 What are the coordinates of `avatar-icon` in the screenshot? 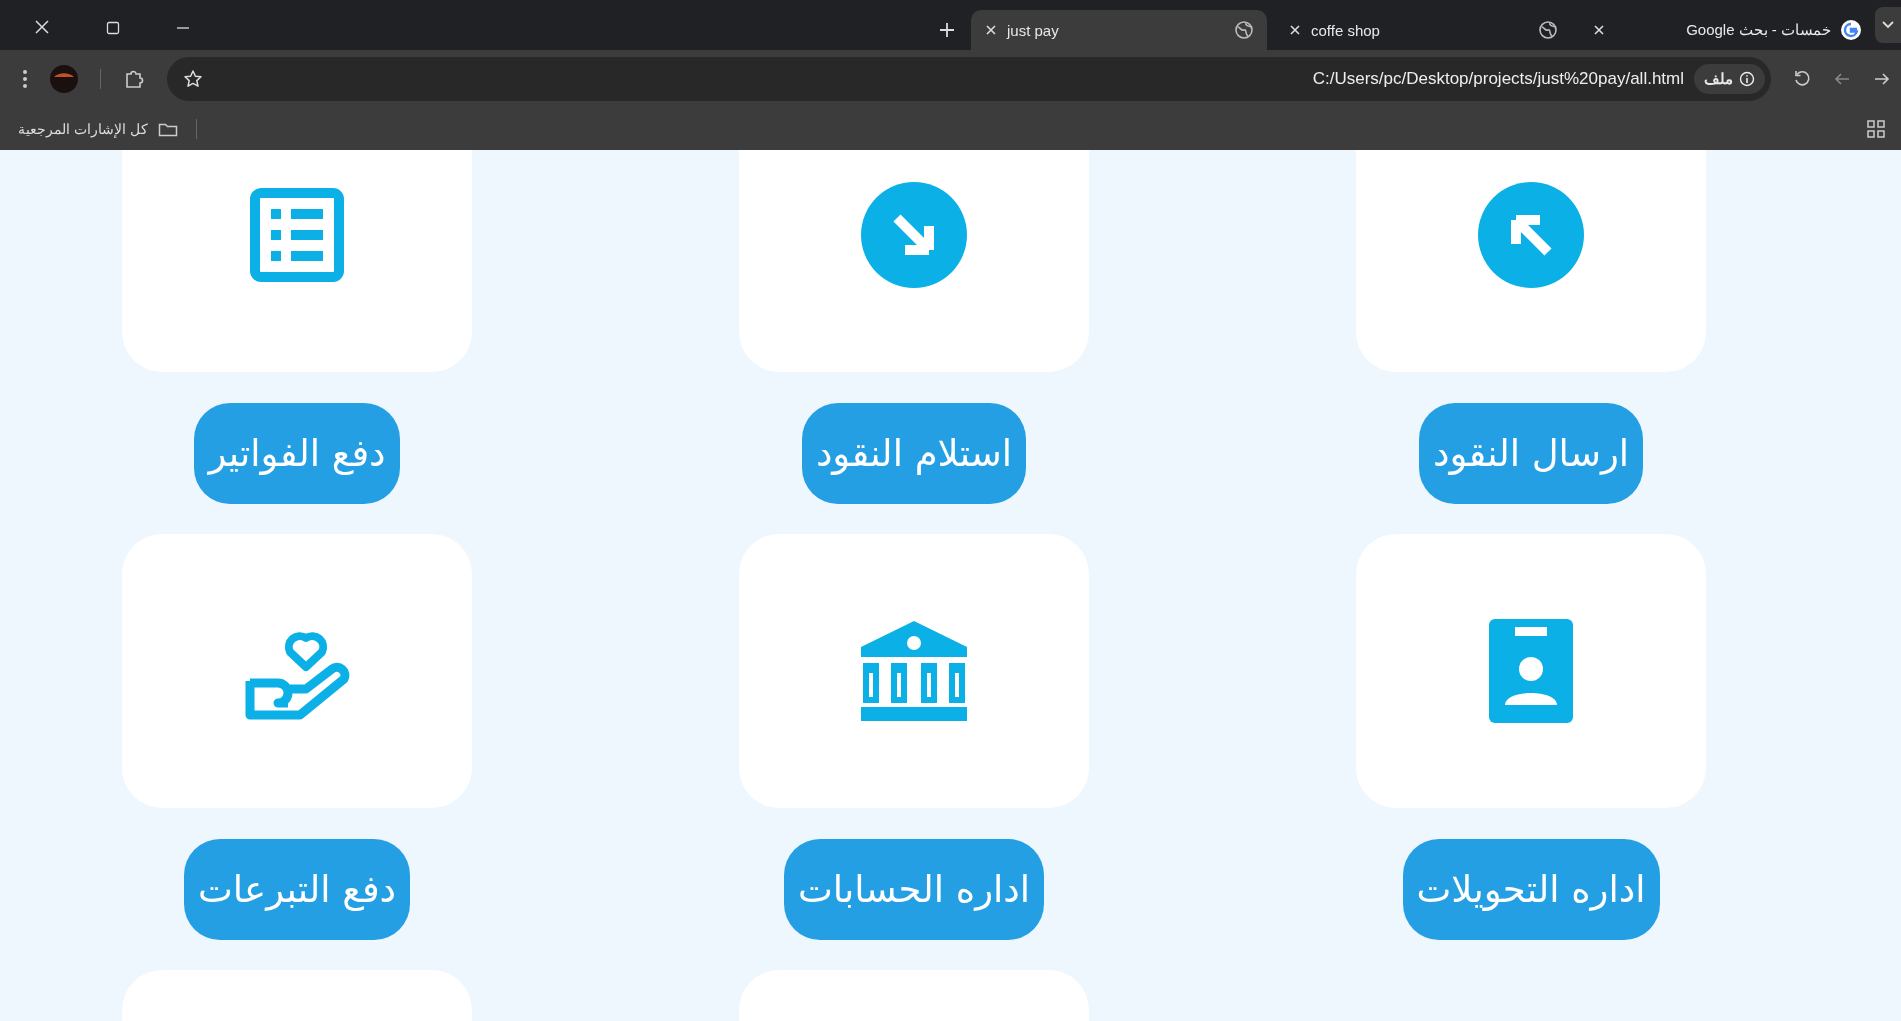 It's located at (64, 79).